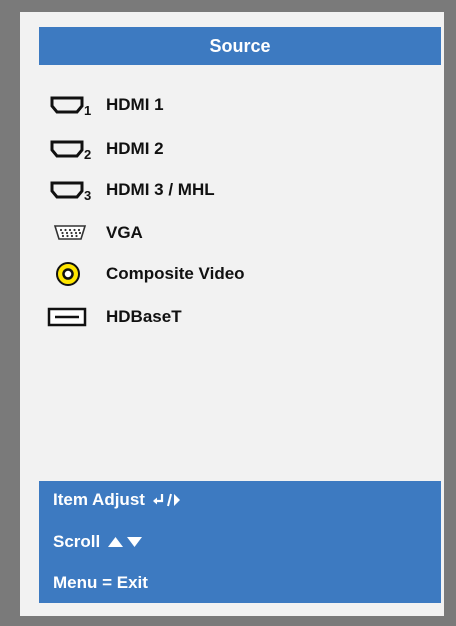 The height and width of the screenshot is (626, 456). I want to click on enter-right-arrow-icon, so click(166, 500).